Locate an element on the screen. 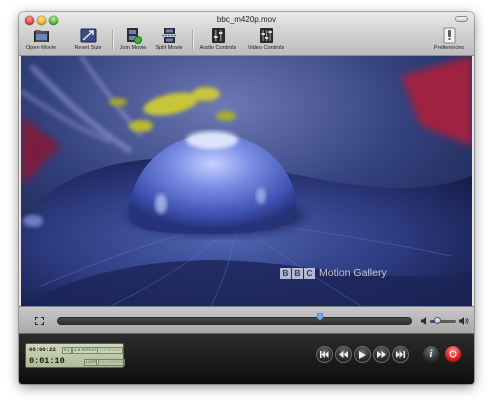 This screenshot has height=400, width=493. skip-back-icon is located at coordinates (324, 354).